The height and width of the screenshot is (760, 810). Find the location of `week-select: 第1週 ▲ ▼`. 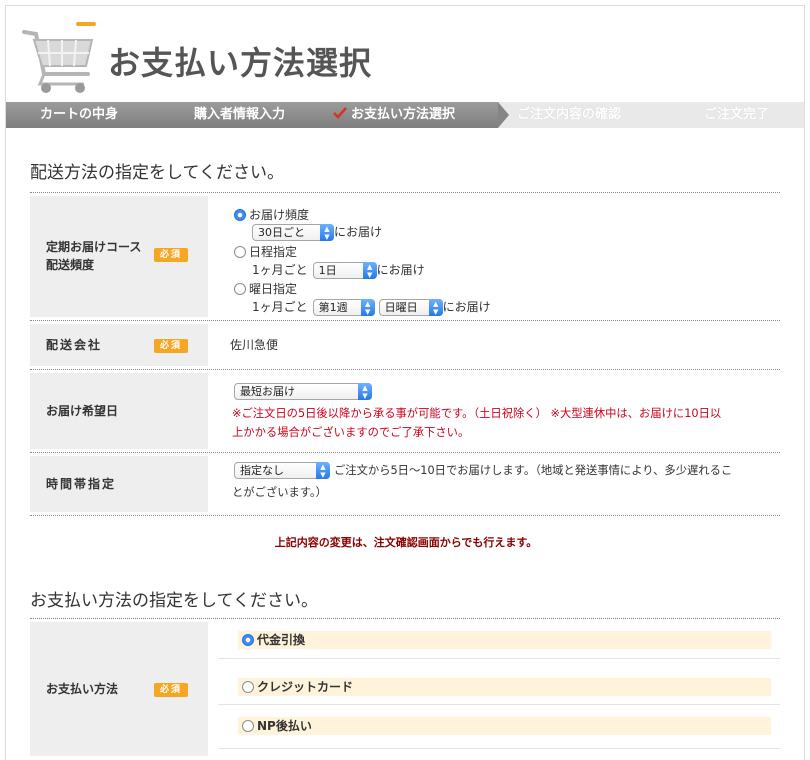

week-select: 第1週 ▲ ▼ is located at coordinates (343, 307).